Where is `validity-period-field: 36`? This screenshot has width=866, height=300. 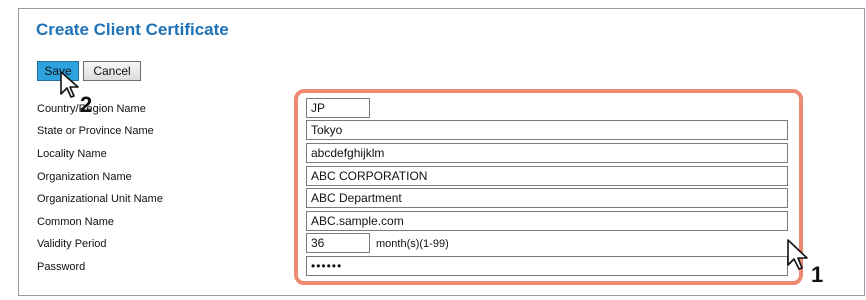 validity-period-field: 36 is located at coordinates (338, 243).